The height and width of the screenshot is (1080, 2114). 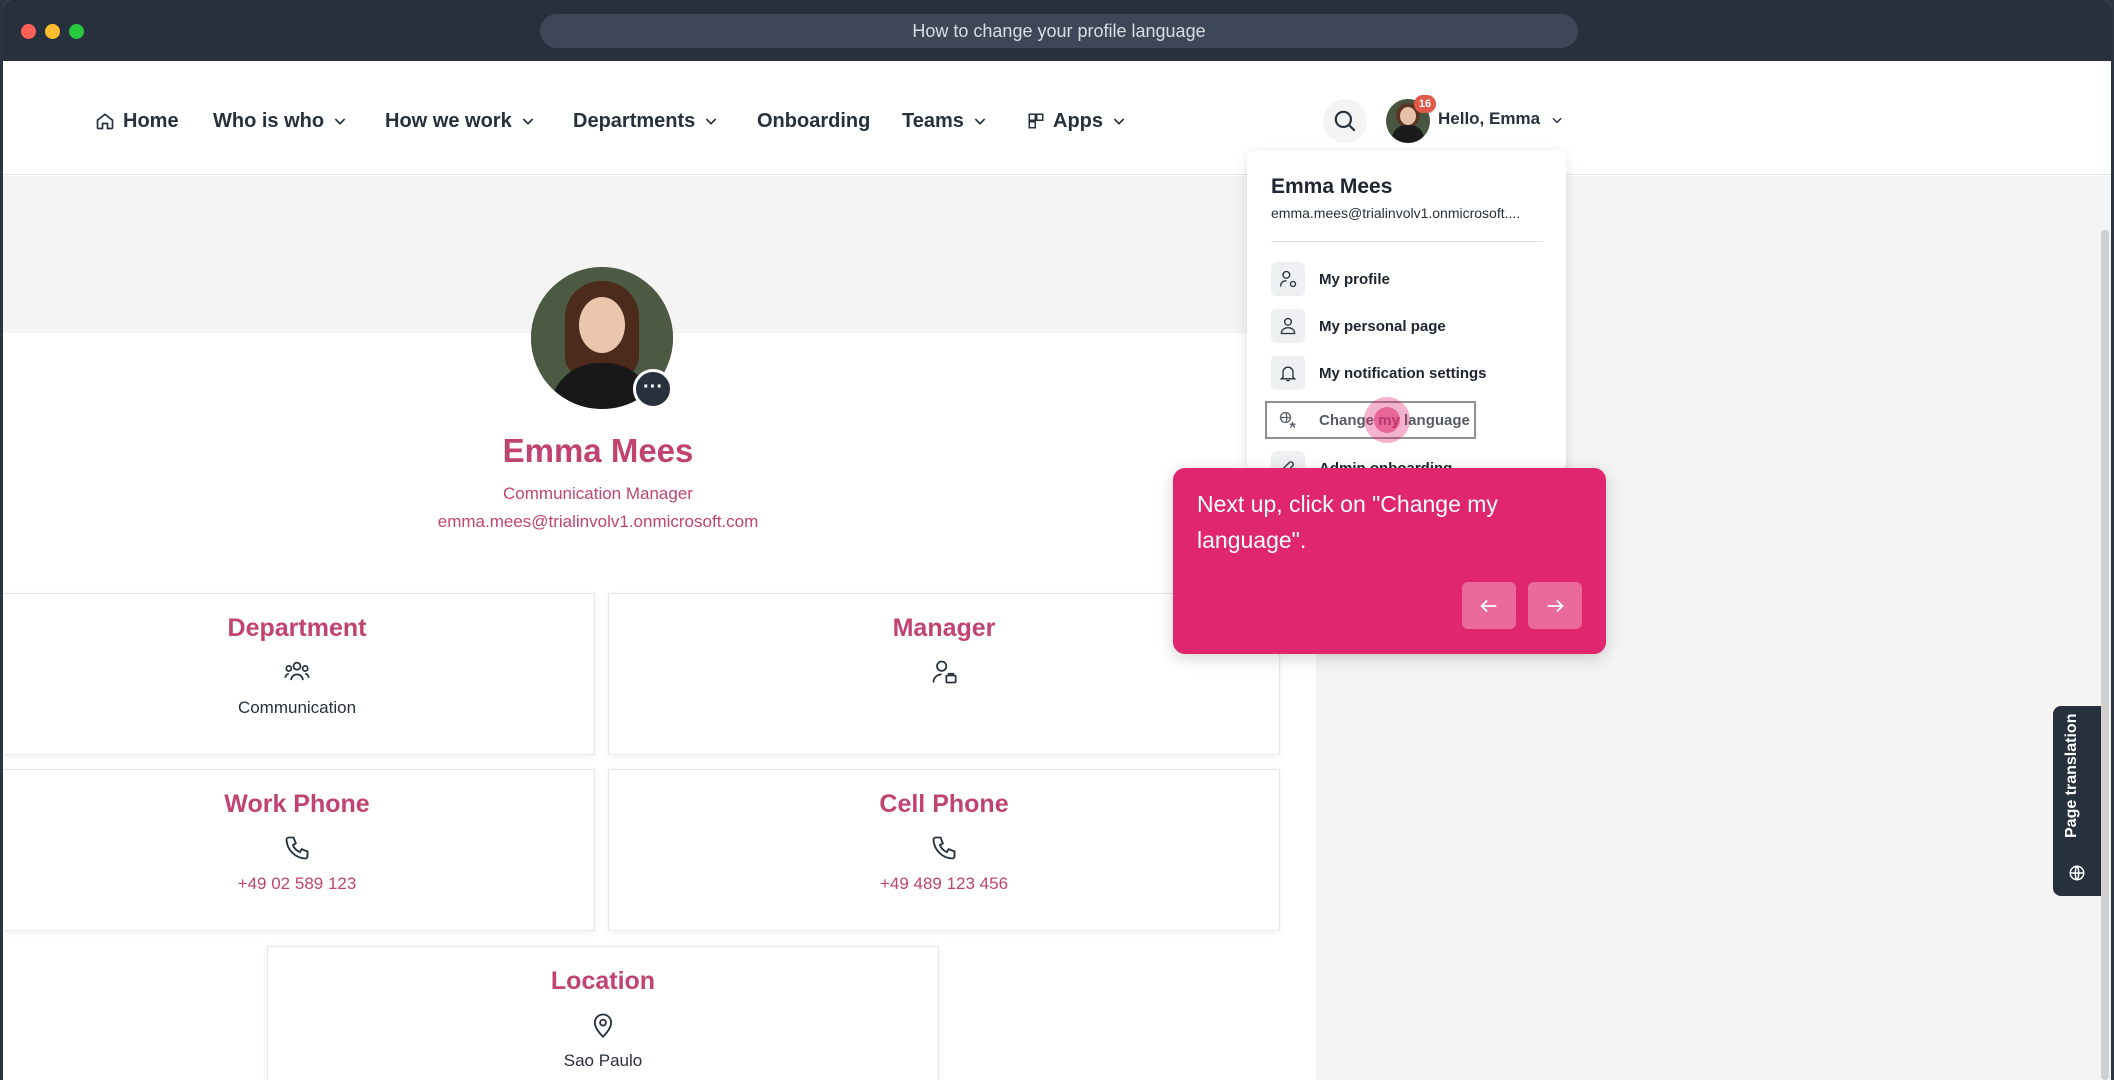 I want to click on work-phone-value: +49 02 589 123, so click(x=298, y=884).